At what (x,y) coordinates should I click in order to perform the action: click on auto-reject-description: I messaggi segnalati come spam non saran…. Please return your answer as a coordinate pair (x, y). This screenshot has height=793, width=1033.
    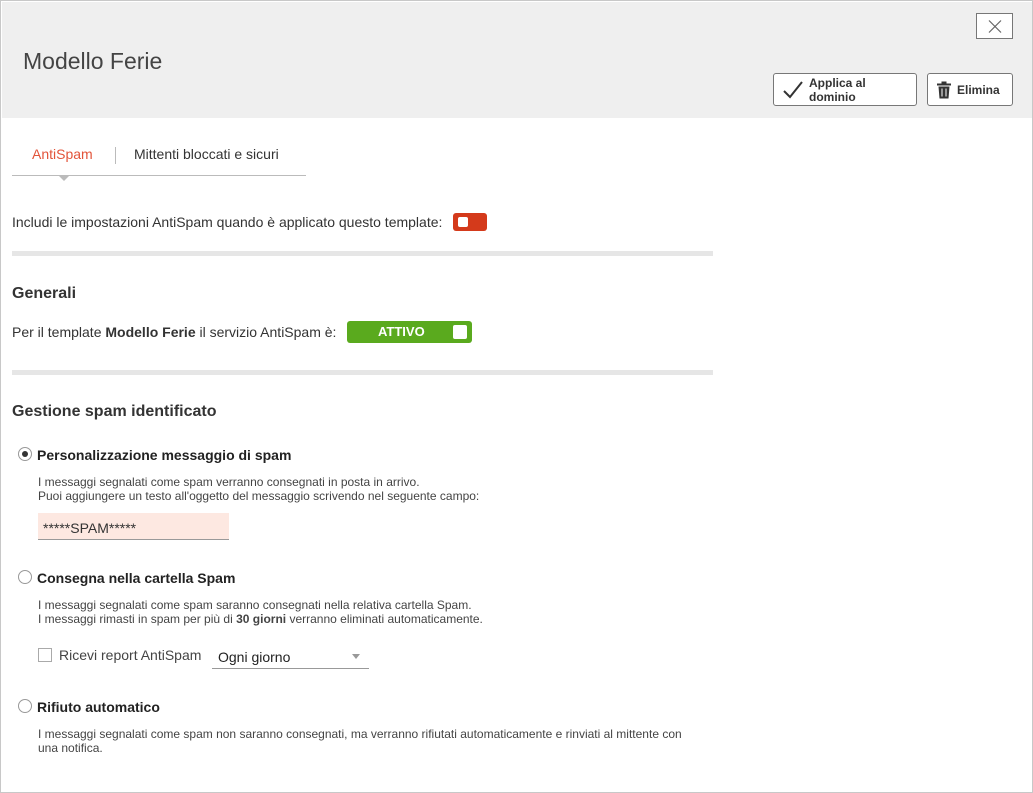
    Looking at the image, I should click on (360, 741).